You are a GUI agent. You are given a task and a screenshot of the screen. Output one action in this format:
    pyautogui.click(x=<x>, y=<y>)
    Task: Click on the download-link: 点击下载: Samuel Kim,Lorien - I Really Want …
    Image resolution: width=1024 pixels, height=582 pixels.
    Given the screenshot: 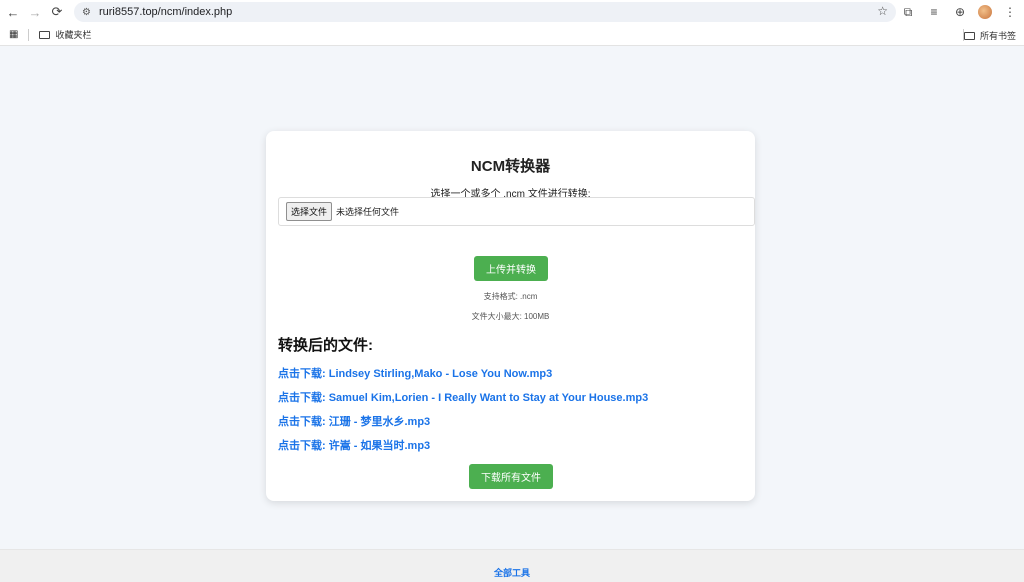 What is the action you would take?
    pyautogui.click(x=463, y=397)
    